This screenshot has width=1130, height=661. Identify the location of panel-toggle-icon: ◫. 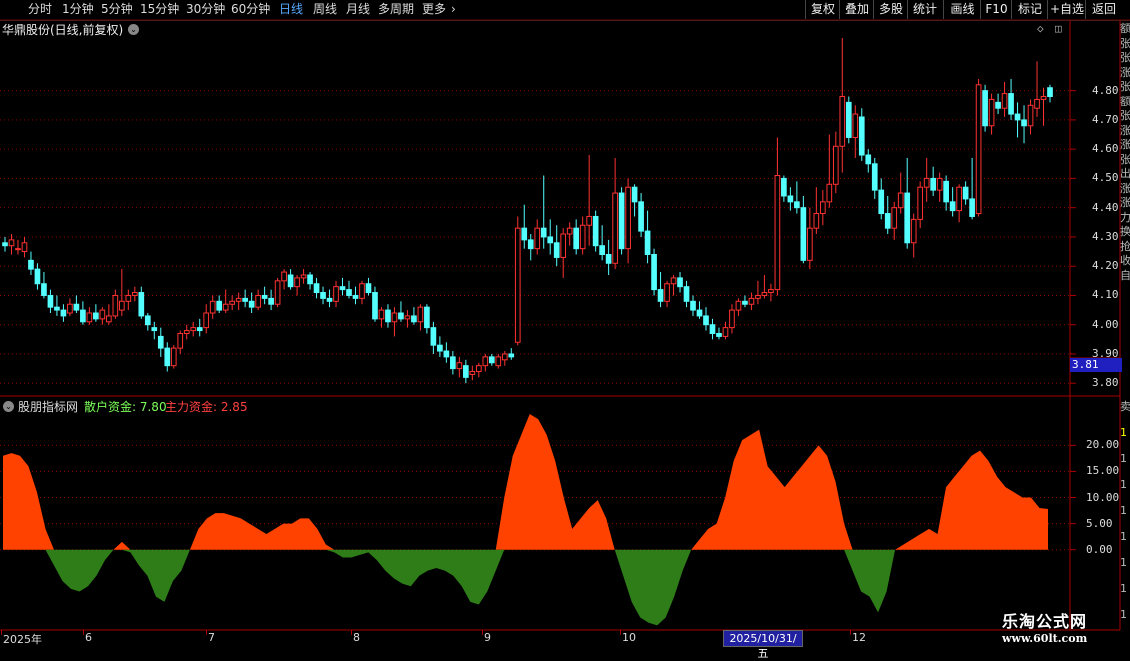
(1058, 28).